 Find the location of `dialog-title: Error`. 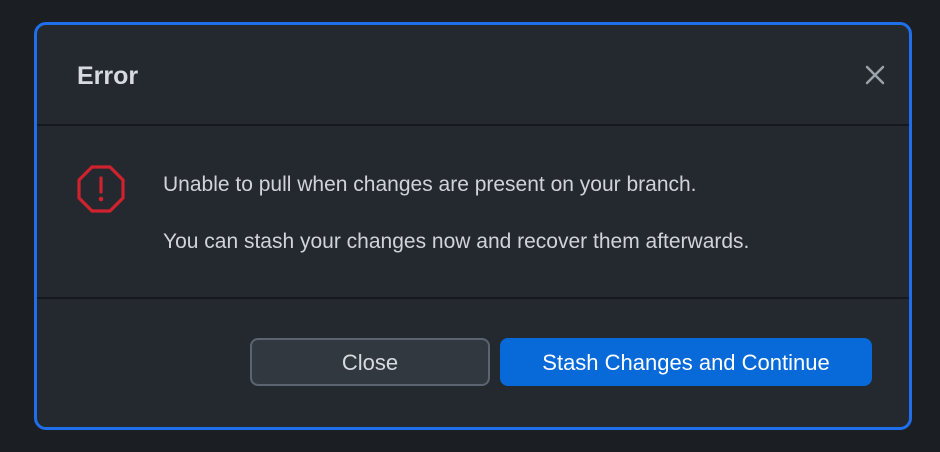

dialog-title: Error is located at coordinates (108, 76).